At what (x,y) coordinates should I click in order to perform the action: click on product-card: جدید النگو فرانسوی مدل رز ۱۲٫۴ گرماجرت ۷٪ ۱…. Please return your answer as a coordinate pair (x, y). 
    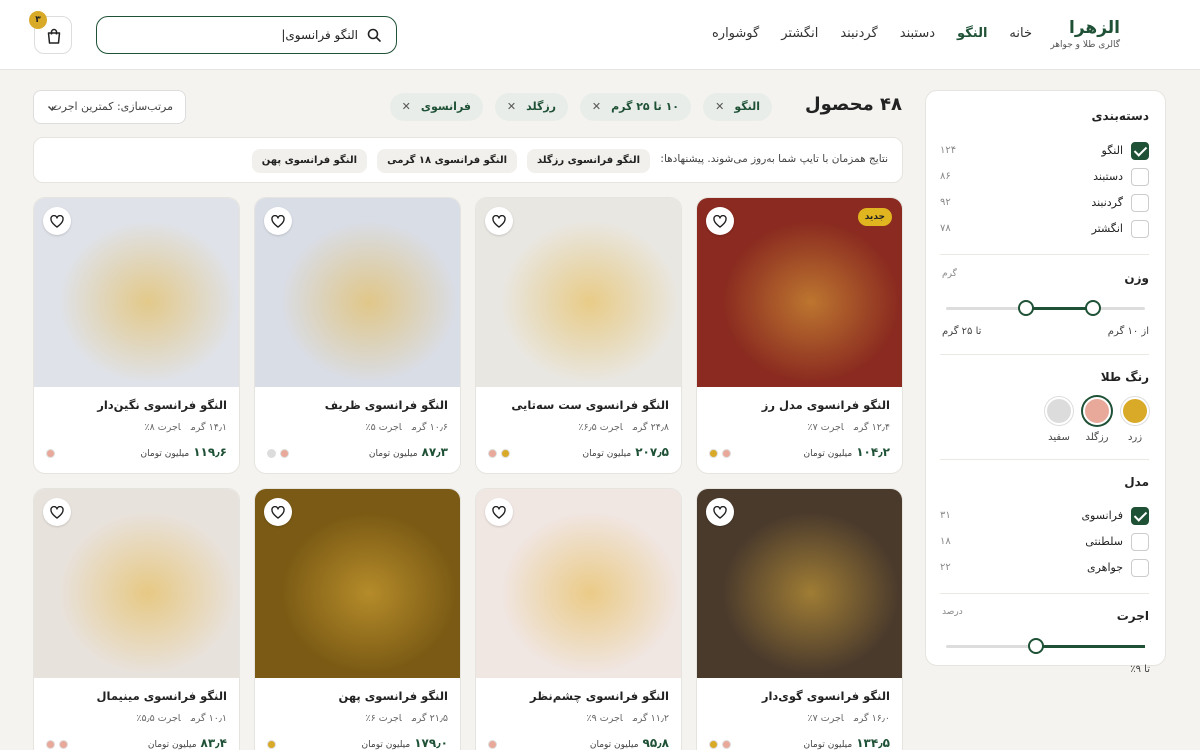
    Looking at the image, I should click on (799, 335).